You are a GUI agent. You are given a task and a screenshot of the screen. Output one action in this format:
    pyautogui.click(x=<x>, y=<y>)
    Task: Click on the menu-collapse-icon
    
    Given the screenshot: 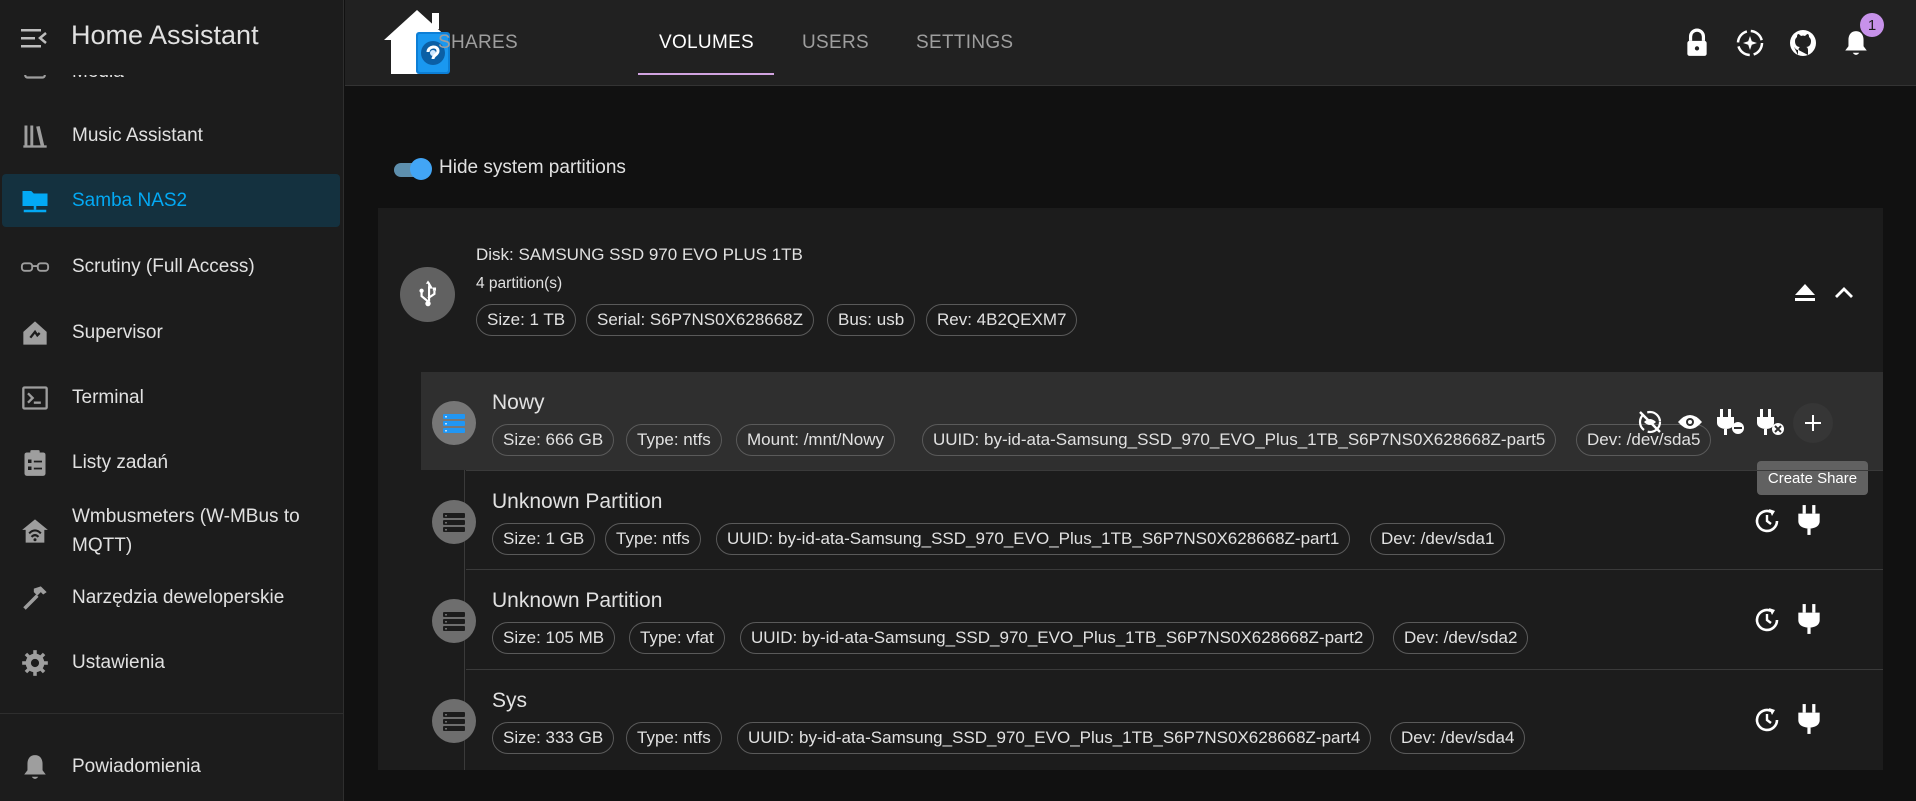 What is the action you would take?
    pyautogui.click(x=34, y=38)
    